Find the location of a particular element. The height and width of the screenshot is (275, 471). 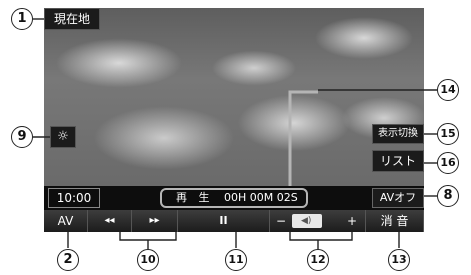

brightness-button: ☼ is located at coordinates (63, 137).